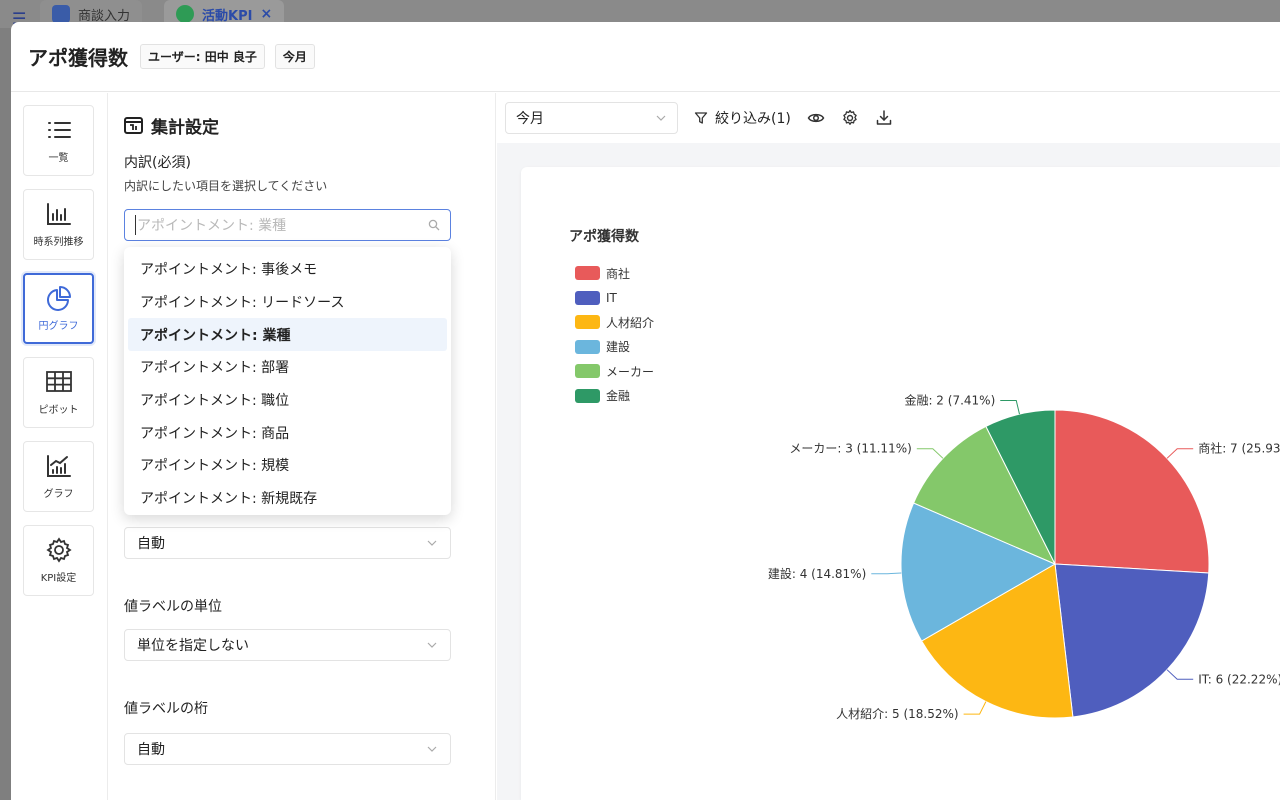 This screenshot has height=800, width=1280. I want to click on panel-title-text: 集計設定, so click(185, 128).